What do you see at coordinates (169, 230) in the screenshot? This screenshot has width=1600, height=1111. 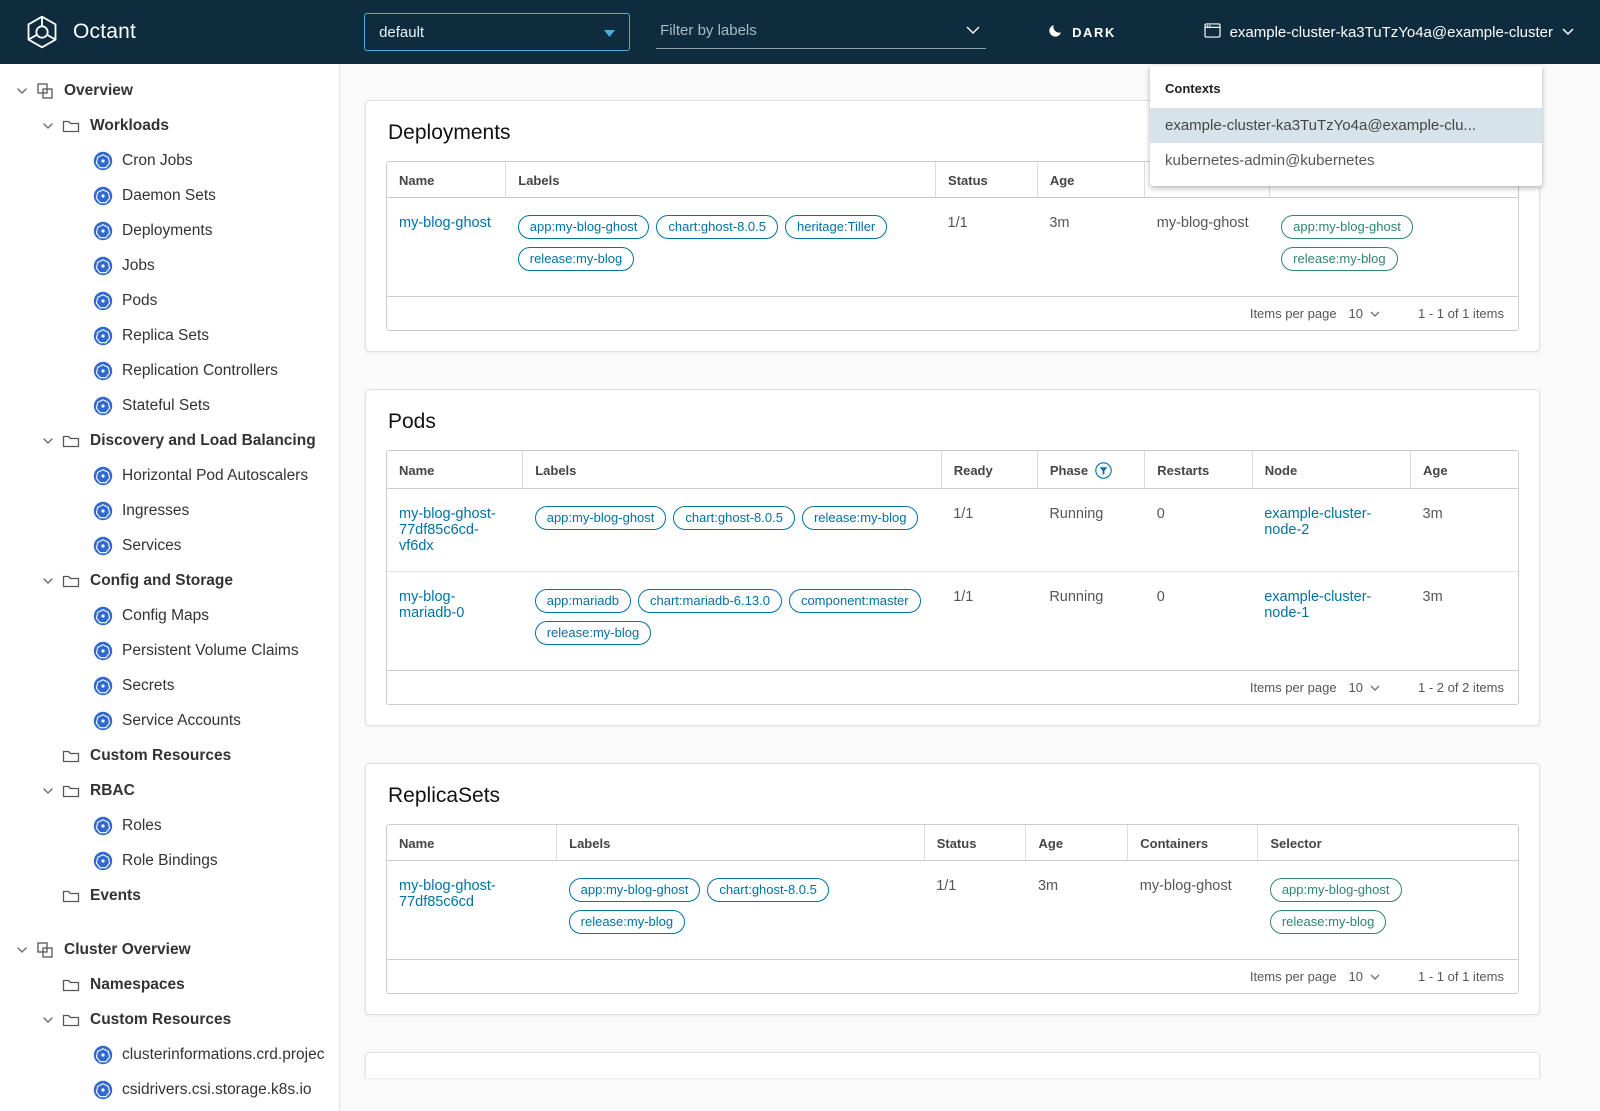 I see `sidebar-item-deployments: Deployments` at bounding box center [169, 230].